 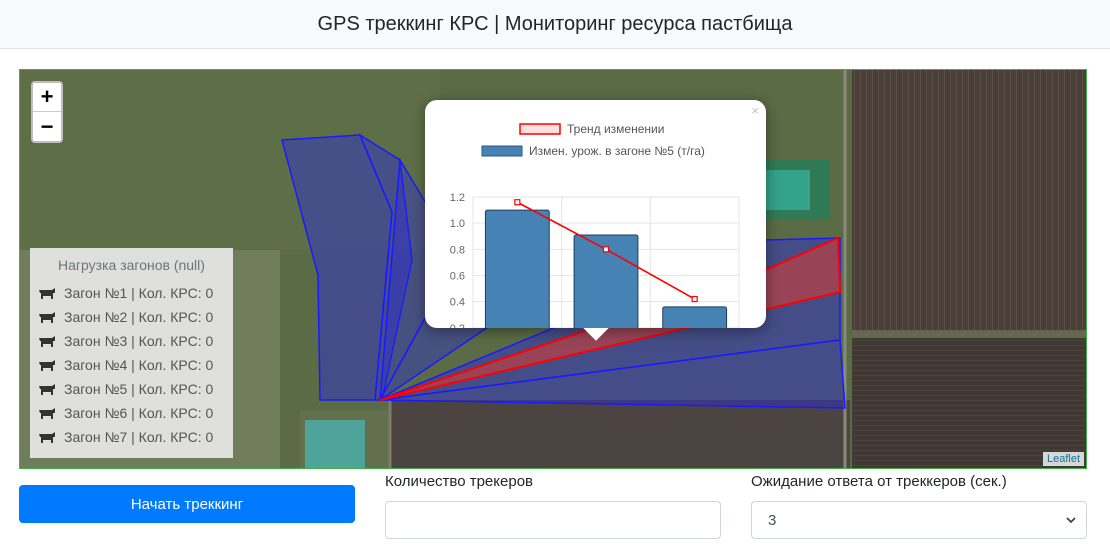 What do you see at coordinates (879, 481) in the screenshot?
I see `wait-timeout-label: Ожидание ответа от треккеров (сек.)` at bounding box center [879, 481].